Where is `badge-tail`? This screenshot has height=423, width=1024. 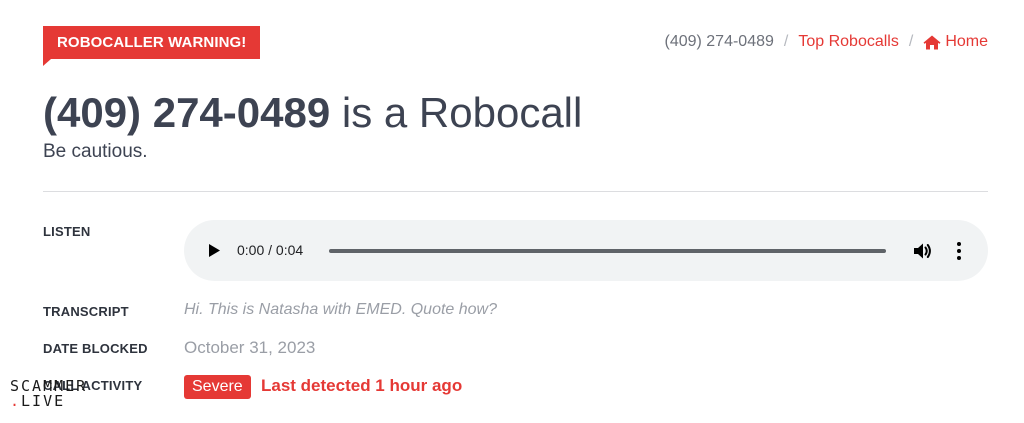
badge-tail is located at coordinates (47, 62).